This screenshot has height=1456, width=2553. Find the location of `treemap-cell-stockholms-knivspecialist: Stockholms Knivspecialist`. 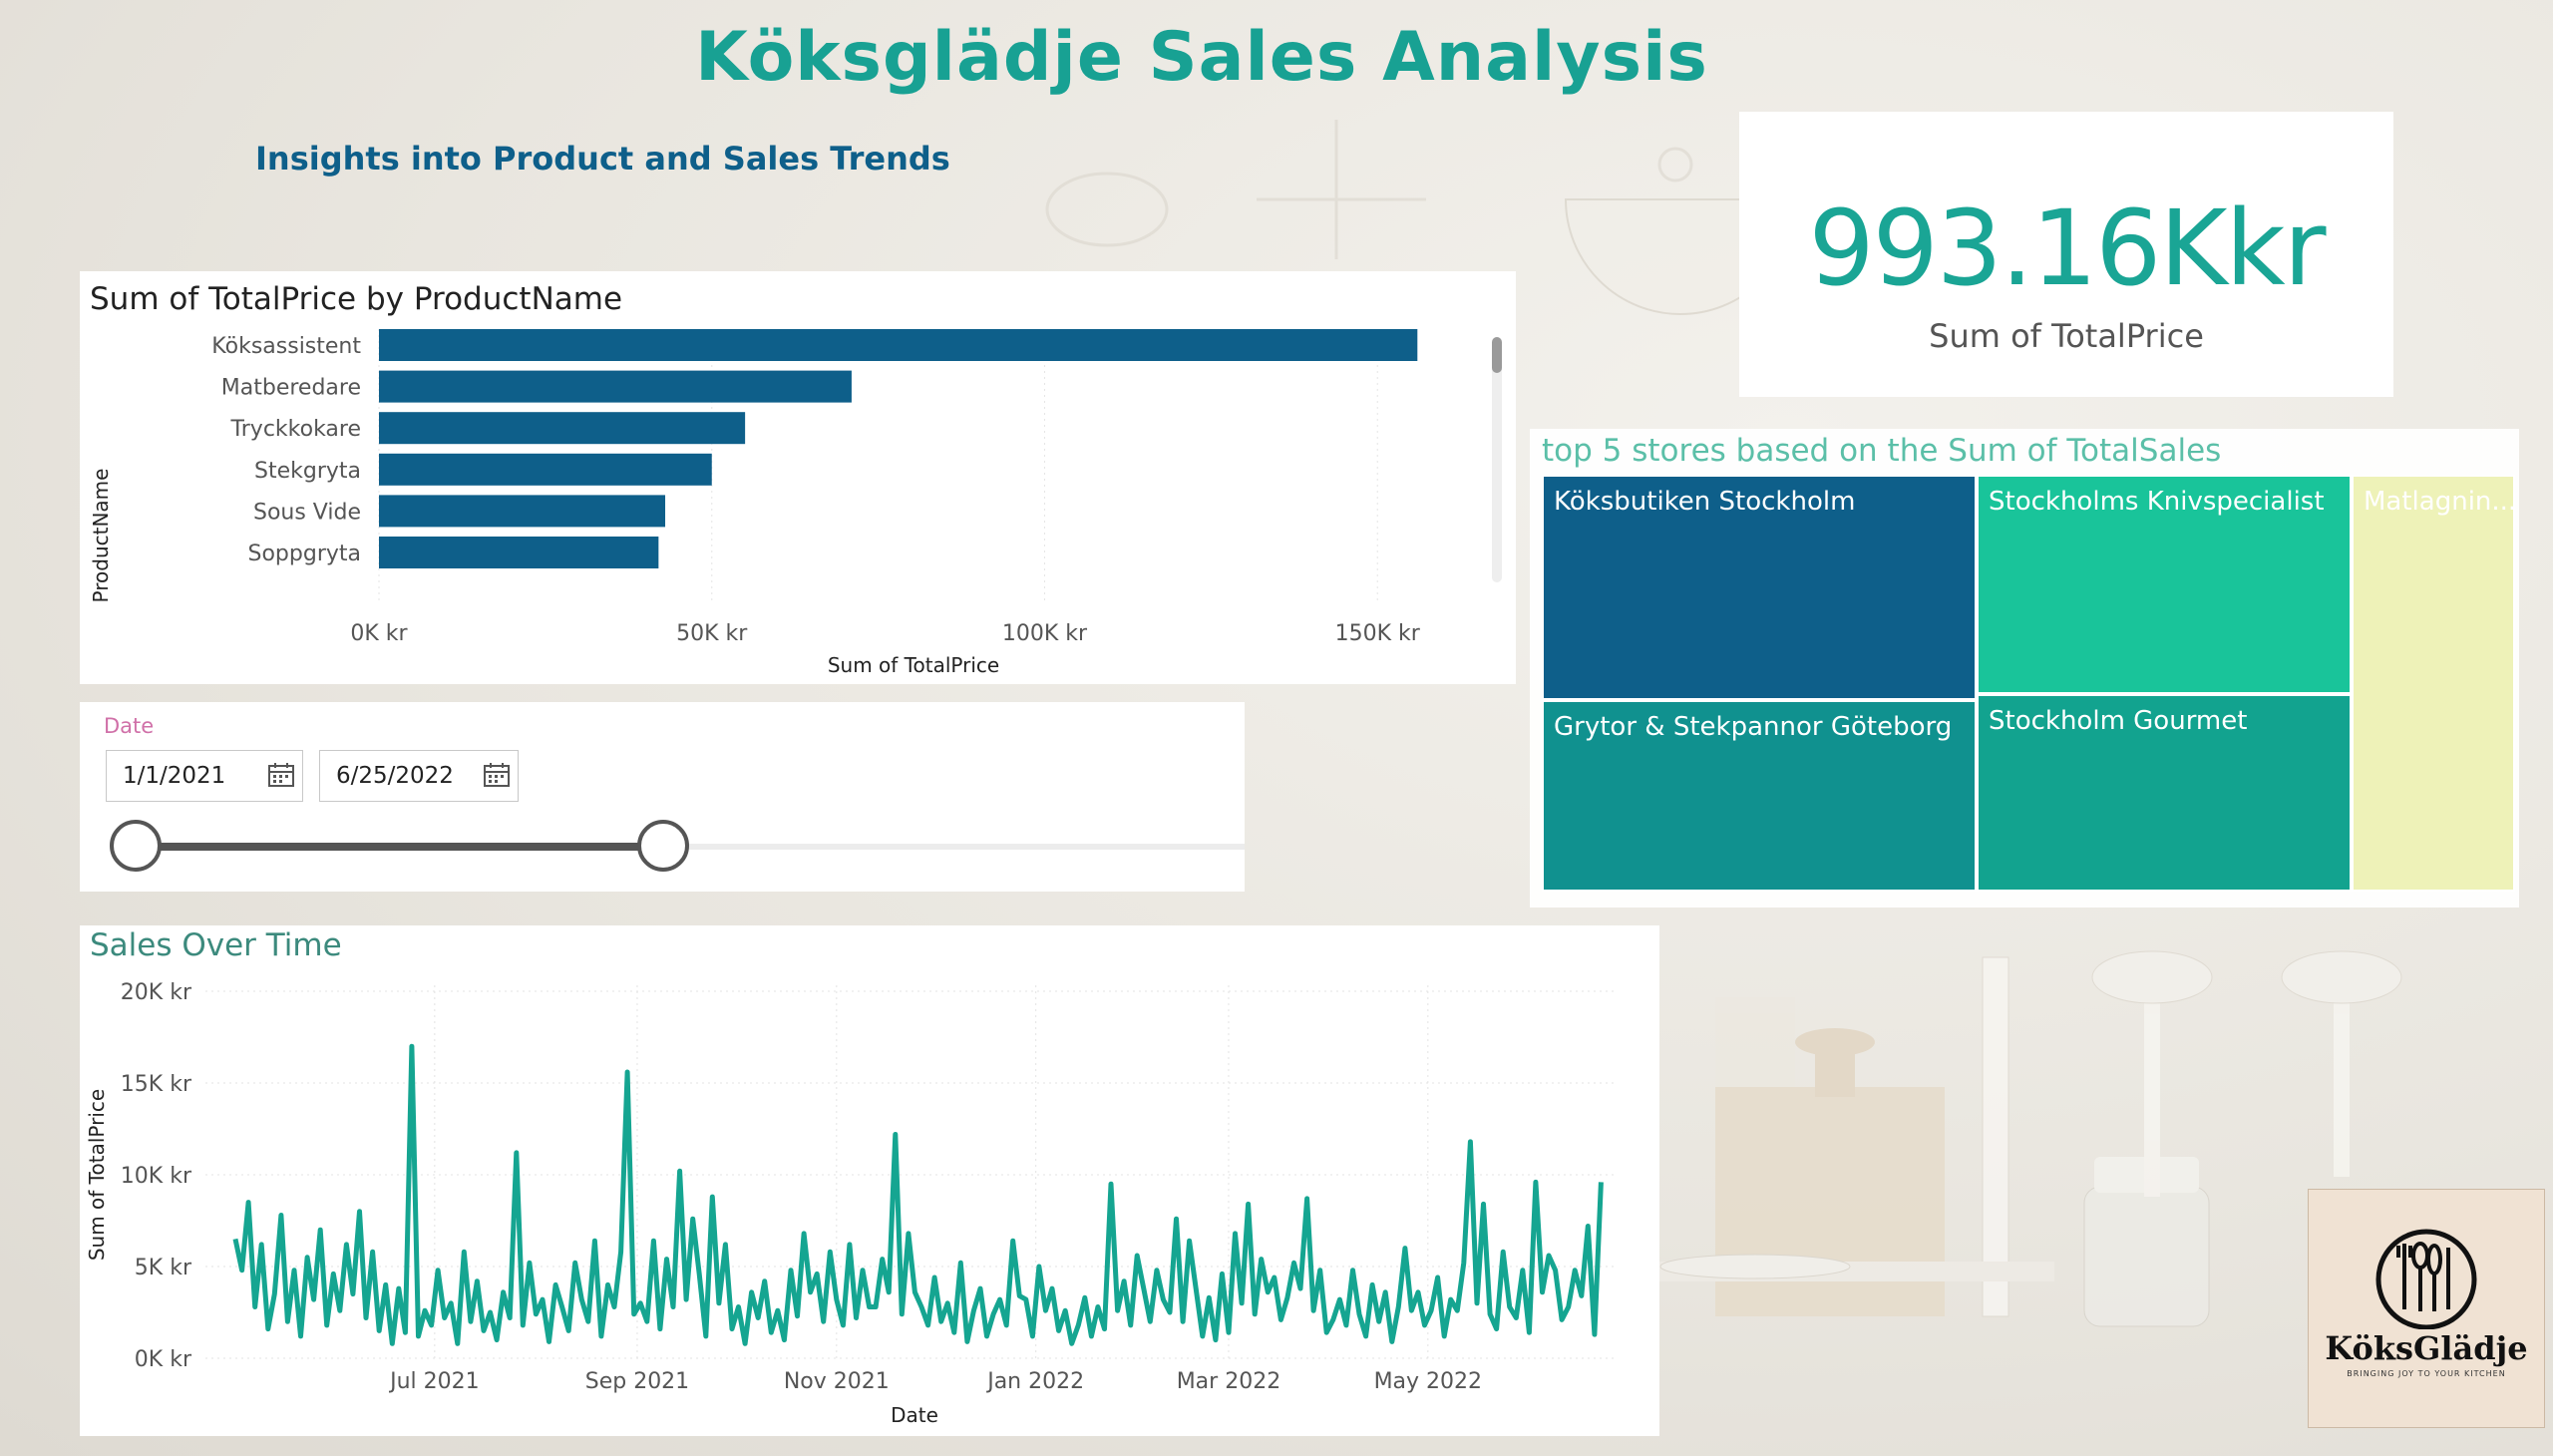

treemap-cell-stockholms-knivspecialist: Stockholms Knivspecialist is located at coordinates (2165, 584).